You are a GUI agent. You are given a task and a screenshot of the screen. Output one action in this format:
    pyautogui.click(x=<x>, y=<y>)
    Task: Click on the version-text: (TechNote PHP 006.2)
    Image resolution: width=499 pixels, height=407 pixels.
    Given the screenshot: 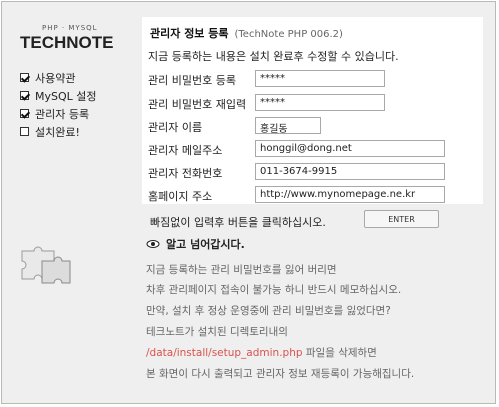 What is the action you would take?
    pyautogui.click(x=288, y=34)
    